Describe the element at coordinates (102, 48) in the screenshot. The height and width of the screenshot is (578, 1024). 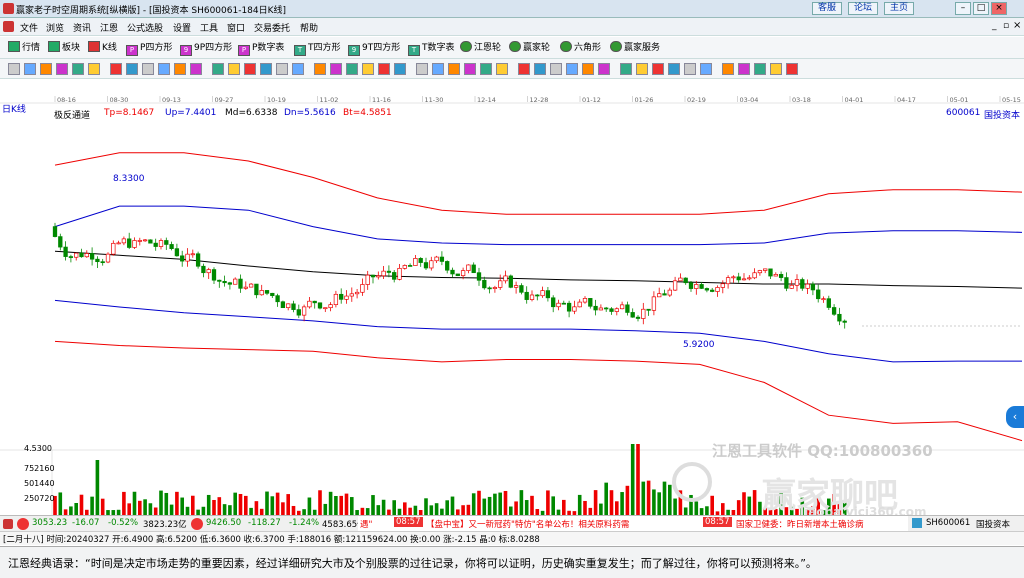
I see `toolbar-kline: K线` at that location.